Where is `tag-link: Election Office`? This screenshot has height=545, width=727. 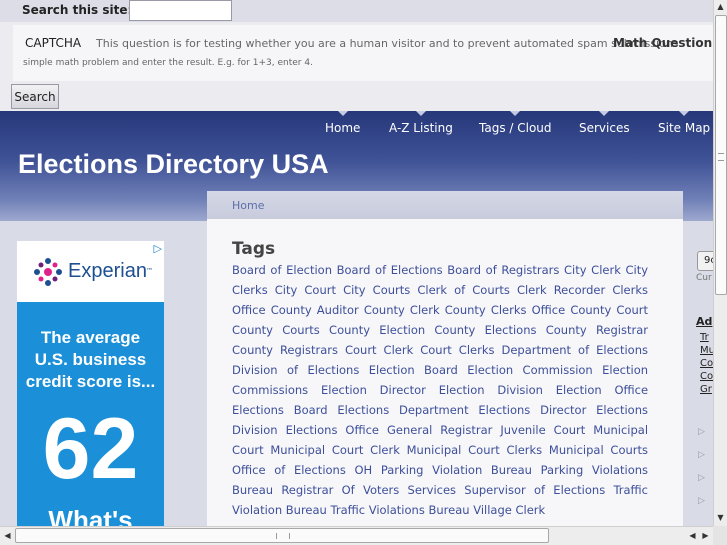 tag-link: Election Office is located at coordinates (602, 390).